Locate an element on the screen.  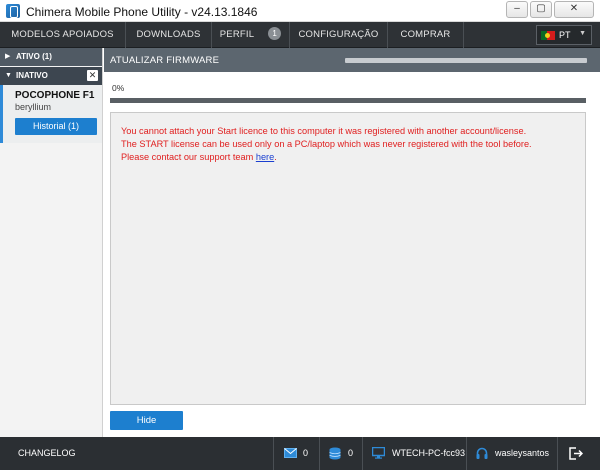
maximize-icon: ▢ is located at coordinates (541, 8).